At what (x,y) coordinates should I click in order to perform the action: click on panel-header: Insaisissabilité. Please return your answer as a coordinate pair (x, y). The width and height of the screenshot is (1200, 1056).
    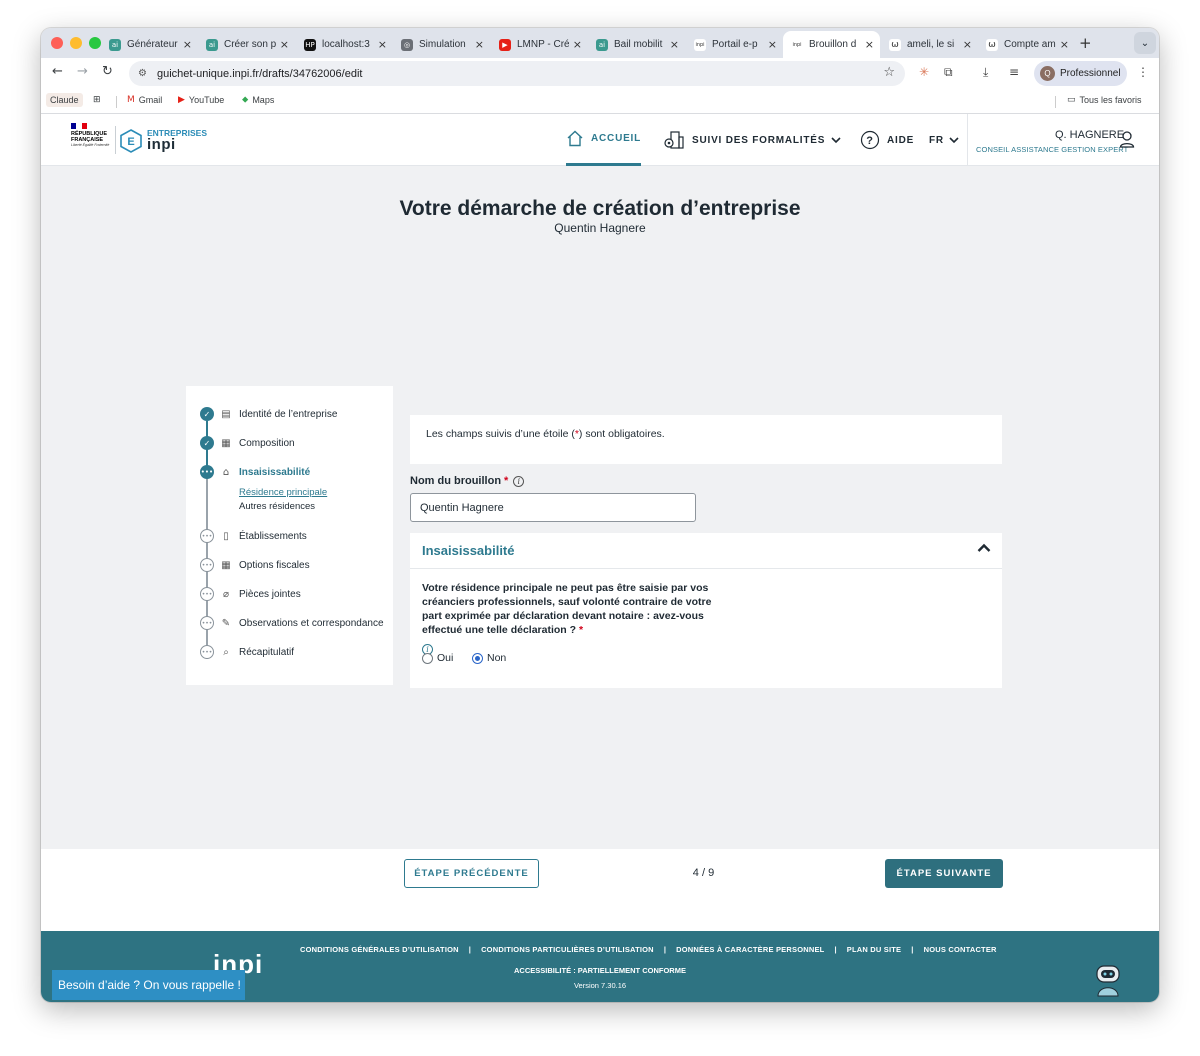
    Looking at the image, I should click on (706, 551).